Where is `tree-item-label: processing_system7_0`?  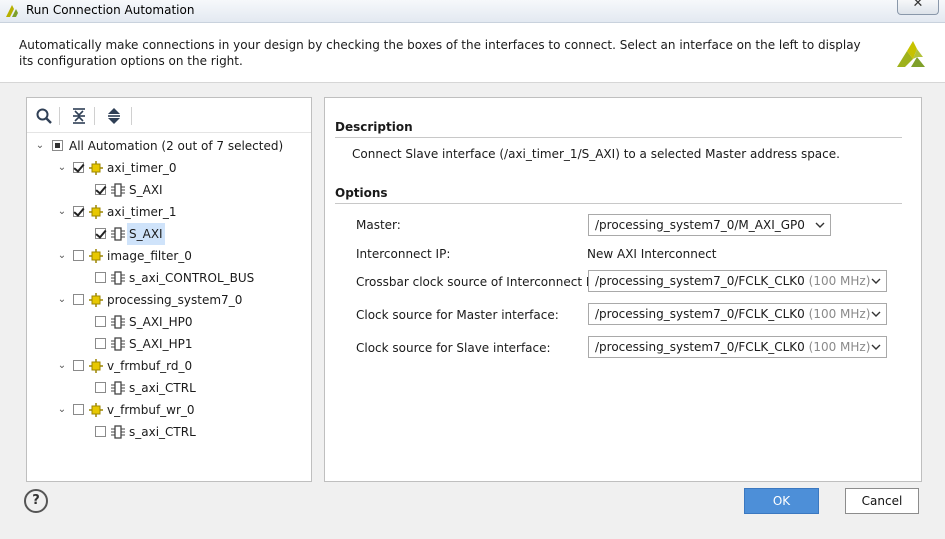 tree-item-label: processing_system7_0 is located at coordinates (175, 300).